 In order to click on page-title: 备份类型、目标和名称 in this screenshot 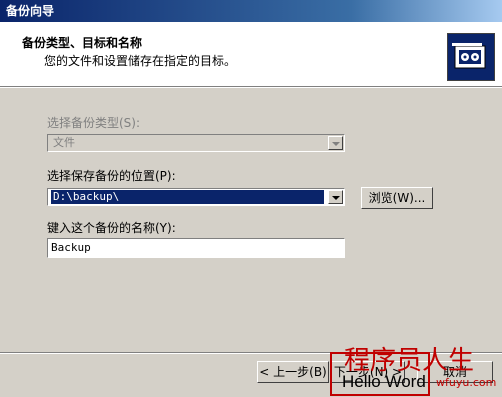, I will do `click(82, 43)`.